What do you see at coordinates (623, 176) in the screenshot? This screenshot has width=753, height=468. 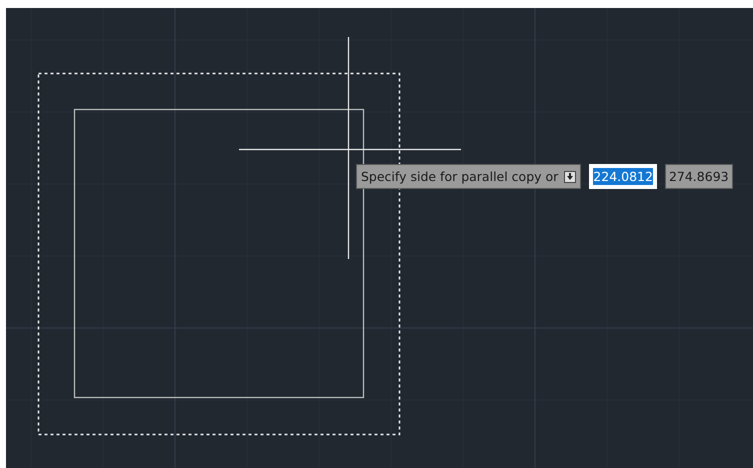 I see `dimension-input: 224.0812` at bounding box center [623, 176].